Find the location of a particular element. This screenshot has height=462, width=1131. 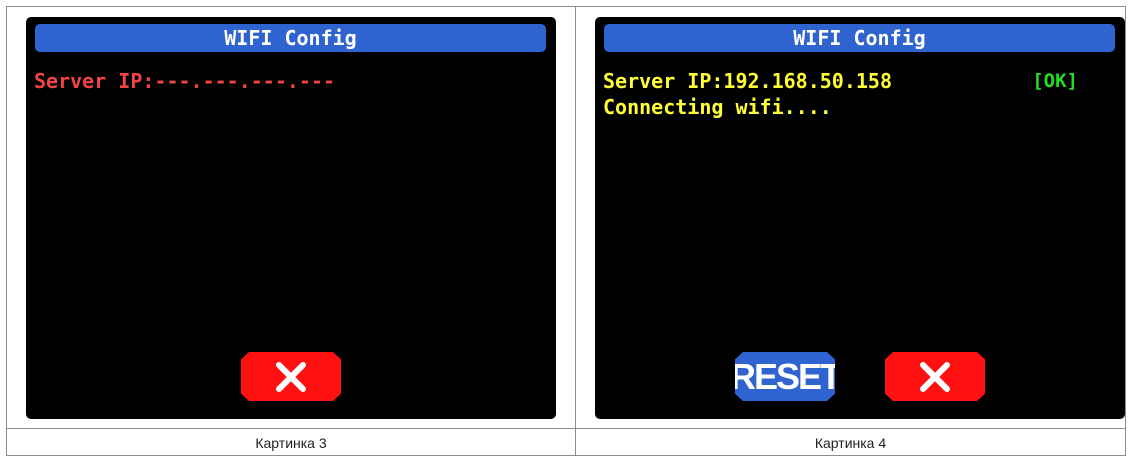

server-ip-line: Server IP:192.168.50.158 is located at coordinates (747, 81).